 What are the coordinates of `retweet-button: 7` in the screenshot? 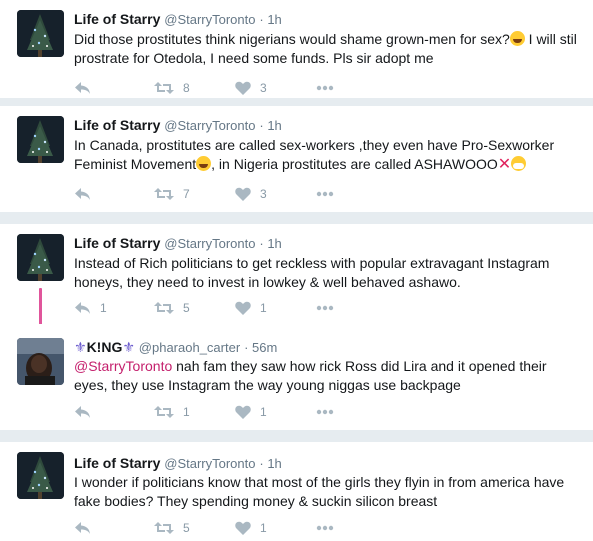 It's located at (172, 194).